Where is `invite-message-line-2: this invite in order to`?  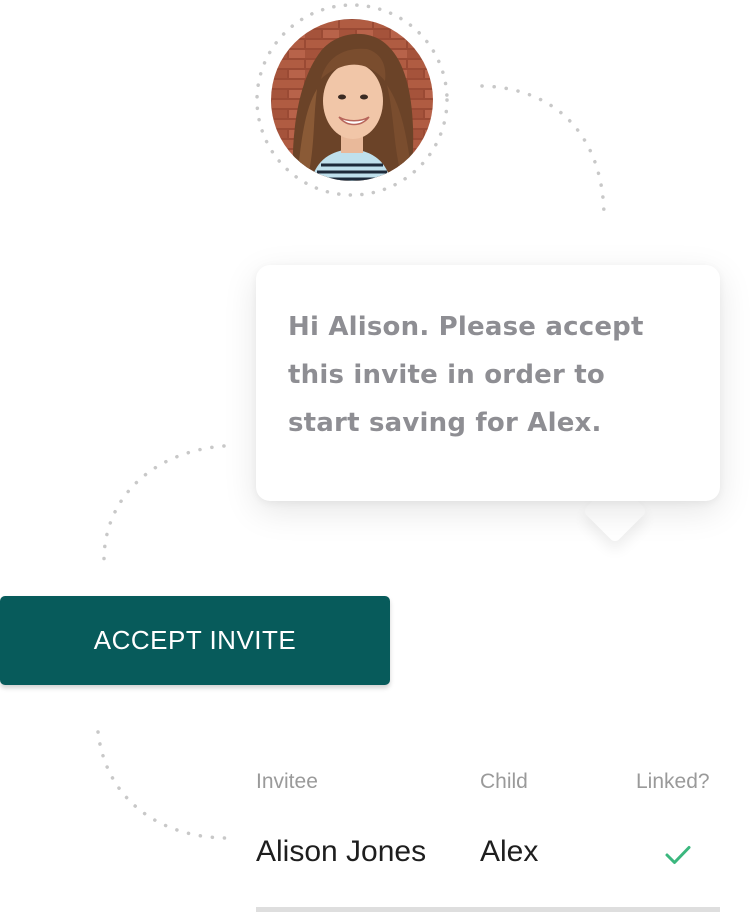
invite-message-line-2: this invite in order to is located at coordinates (446, 375).